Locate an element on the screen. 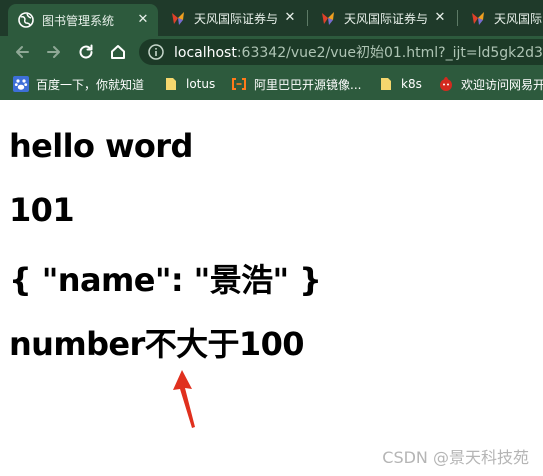 This screenshot has width=543, height=476. aliyun-icon is located at coordinates (239, 84).